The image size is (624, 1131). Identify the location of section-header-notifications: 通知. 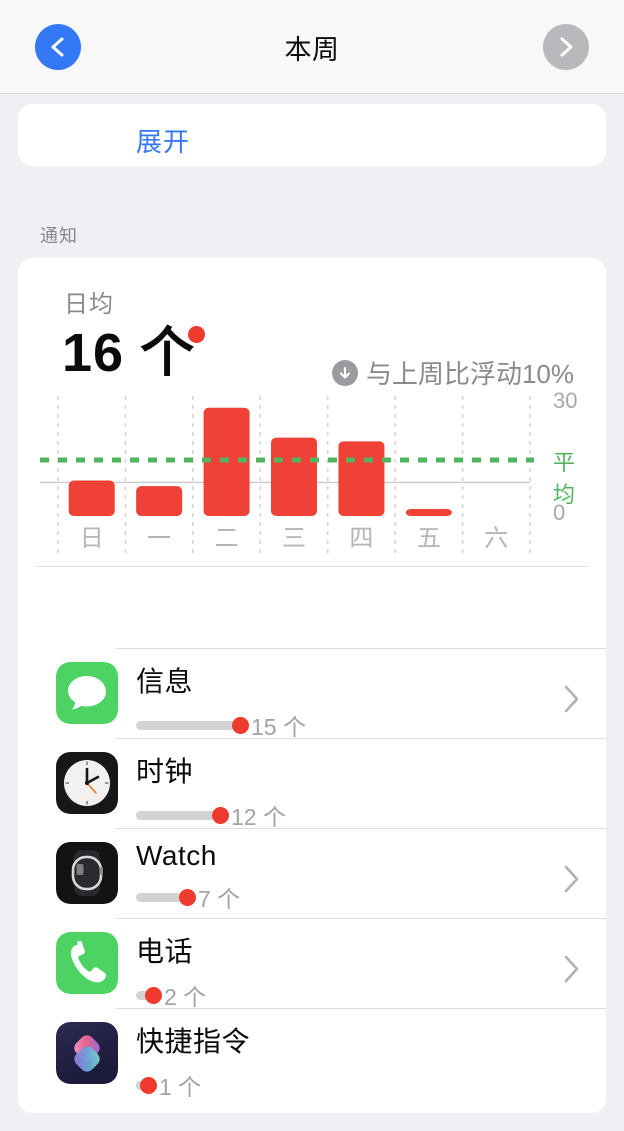
(59, 236).